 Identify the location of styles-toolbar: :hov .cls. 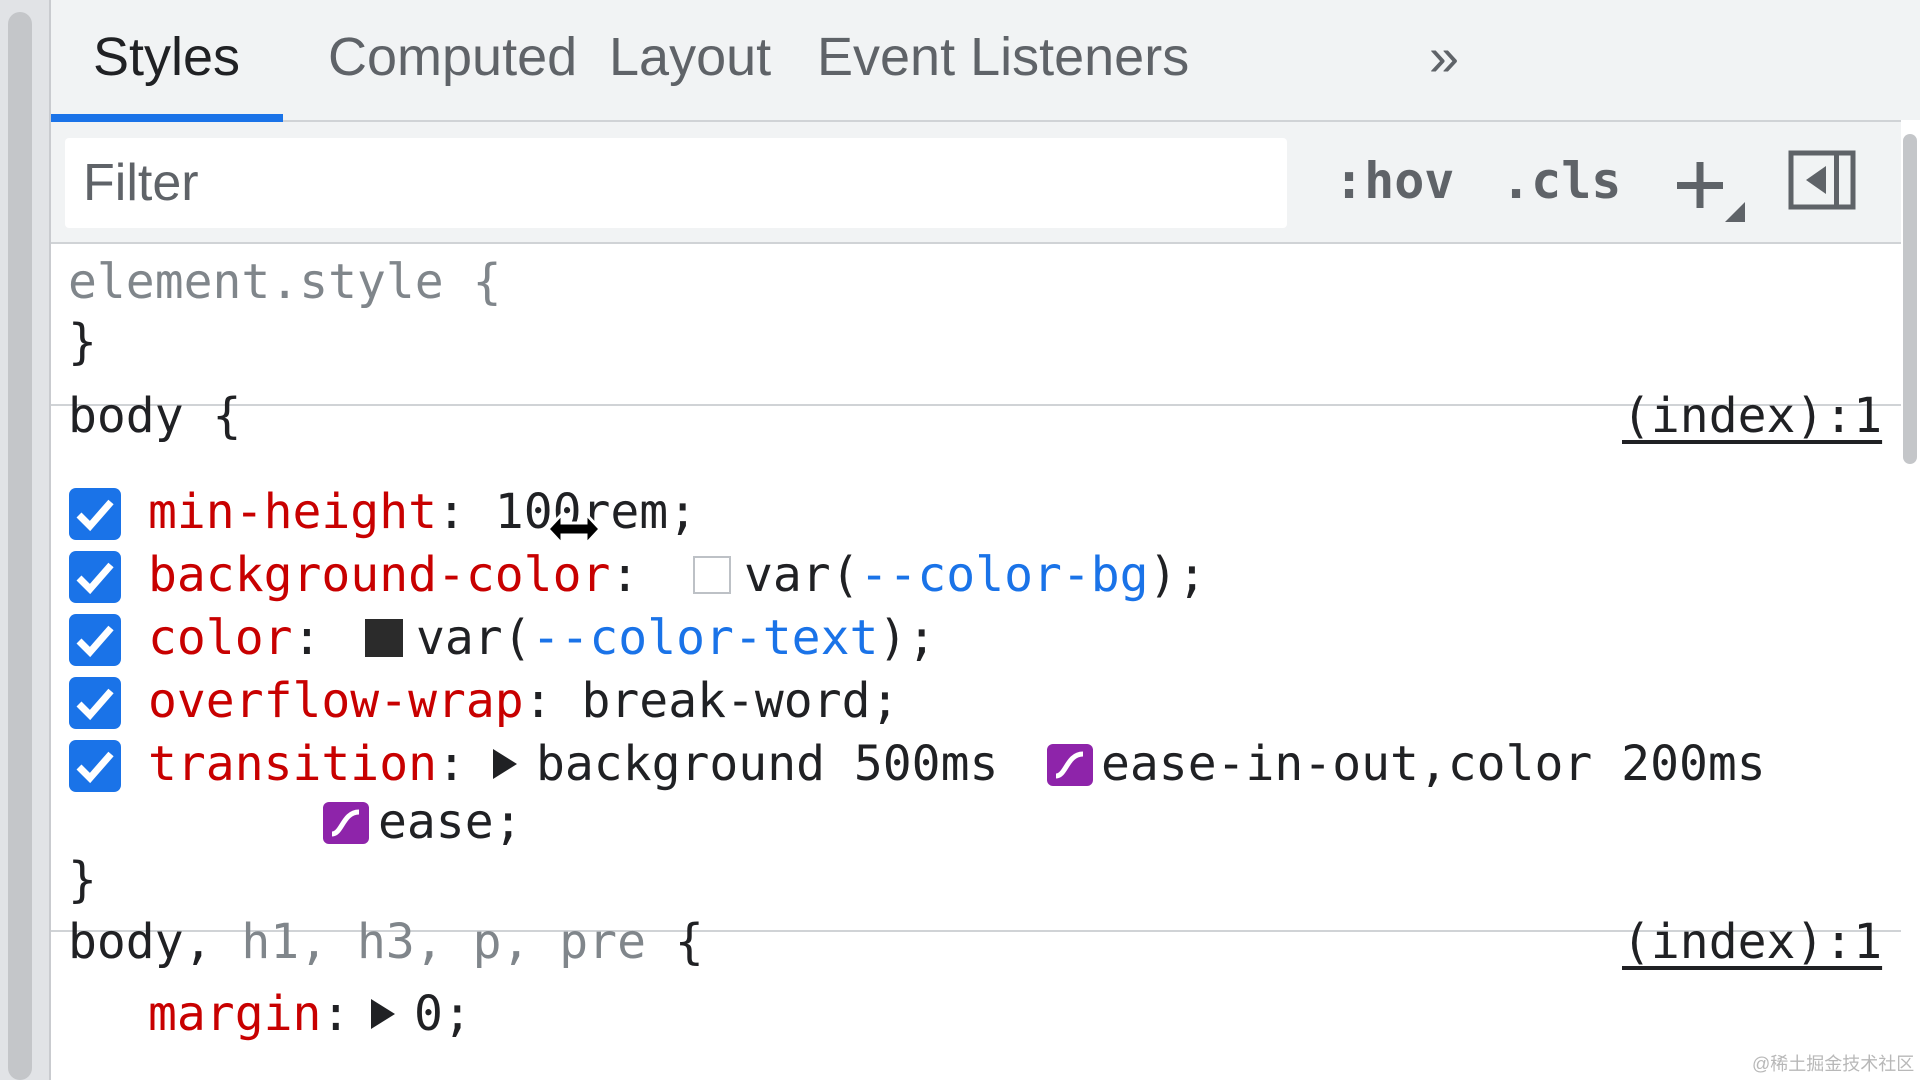
(985, 183).